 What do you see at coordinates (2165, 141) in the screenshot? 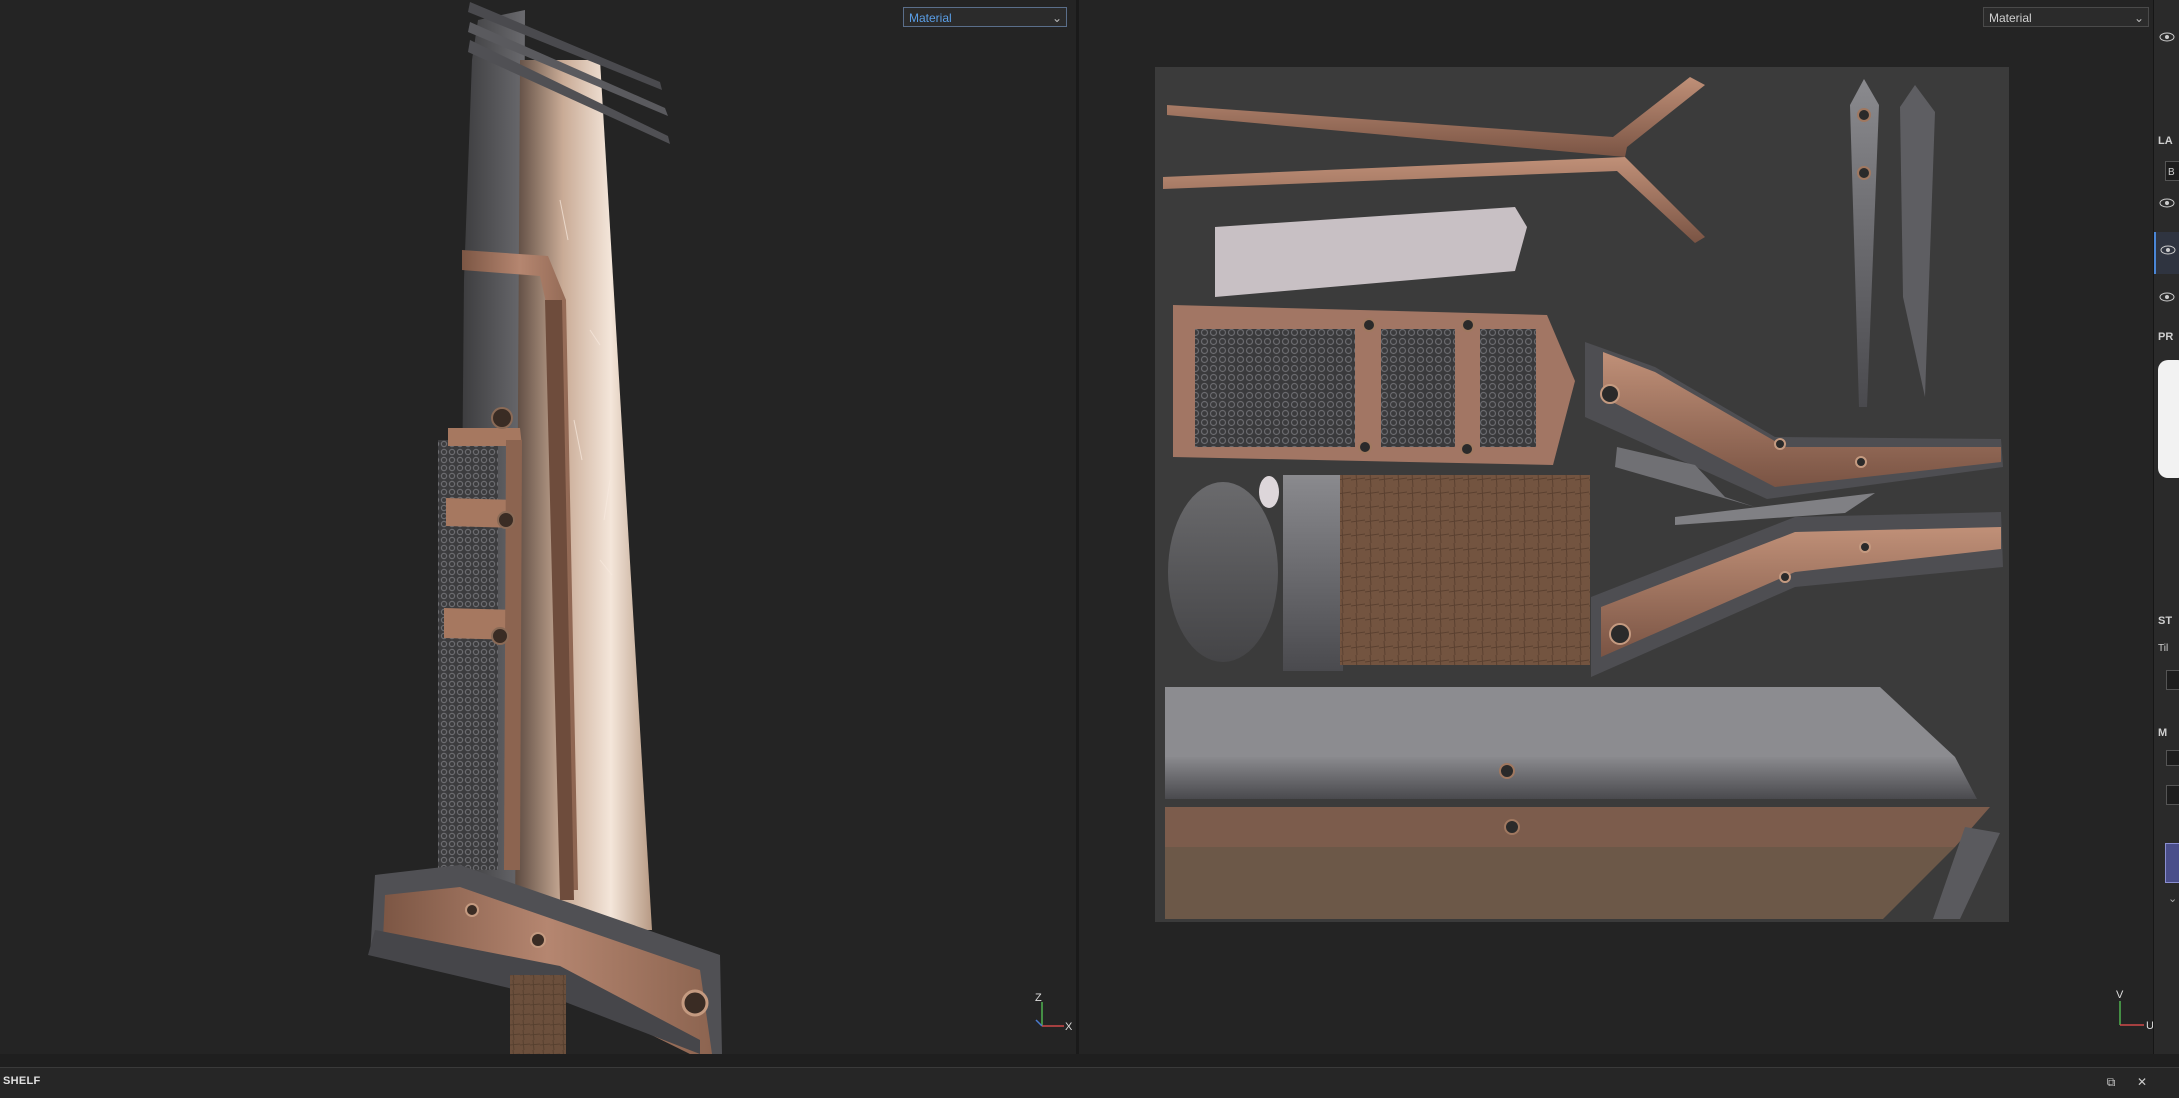
I see `layers-header: LA` at bounding box center [2165, 141].